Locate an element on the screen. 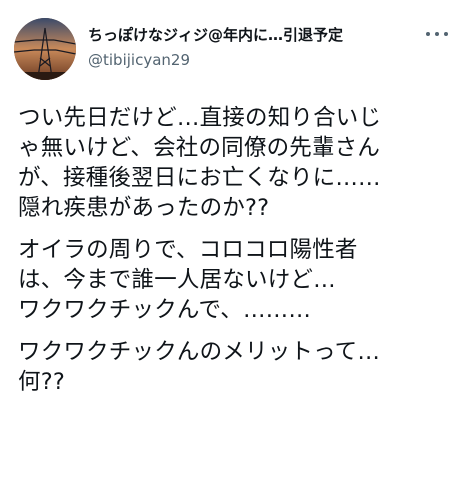  tweet-header: ちっぽけなジィジ@年内に…引退予定 @tibijicyan29 is located at coordinates (234, 47).